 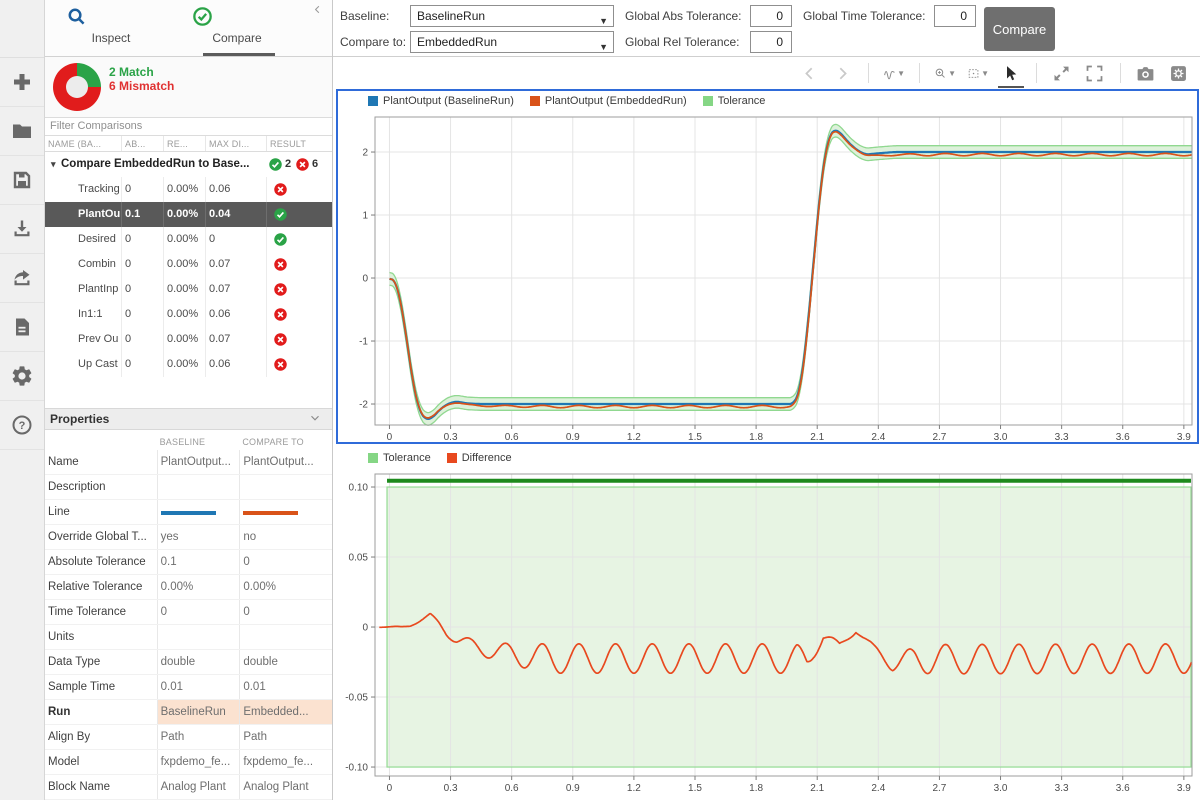 What do you see at coordinates (188, 264) in the screenshot?
I see `table-row-combin: Combin 0 0.00% 0.07` at bounding box center [188, 264].